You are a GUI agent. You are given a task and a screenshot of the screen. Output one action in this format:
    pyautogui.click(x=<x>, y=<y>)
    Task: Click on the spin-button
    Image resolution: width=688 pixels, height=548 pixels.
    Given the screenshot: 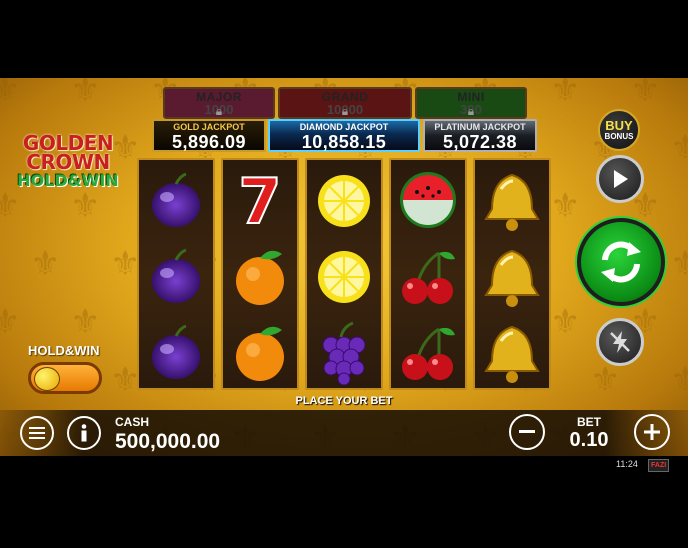 What is the action you would take?
    pyautogui.click(x=621, y=262)
    